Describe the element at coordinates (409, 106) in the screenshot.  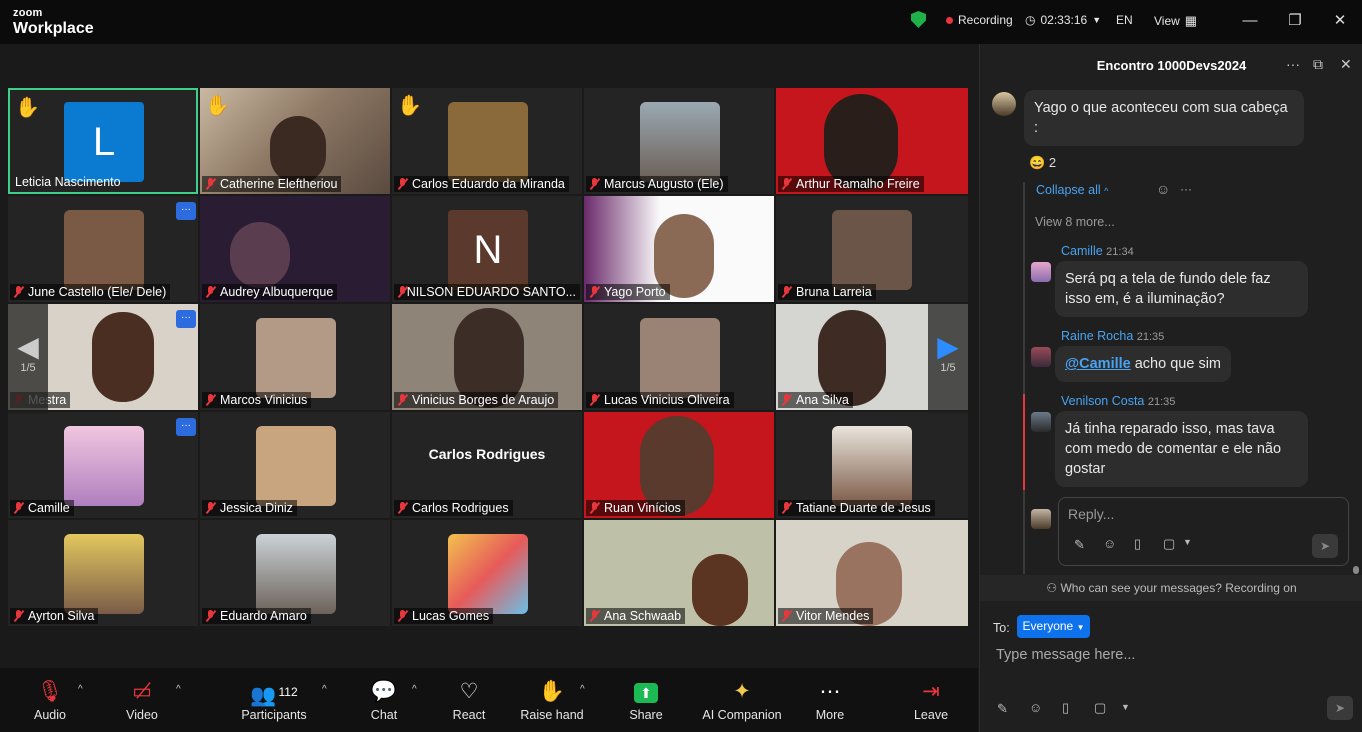
I see `raised-hand-icon: ✋` at that location.